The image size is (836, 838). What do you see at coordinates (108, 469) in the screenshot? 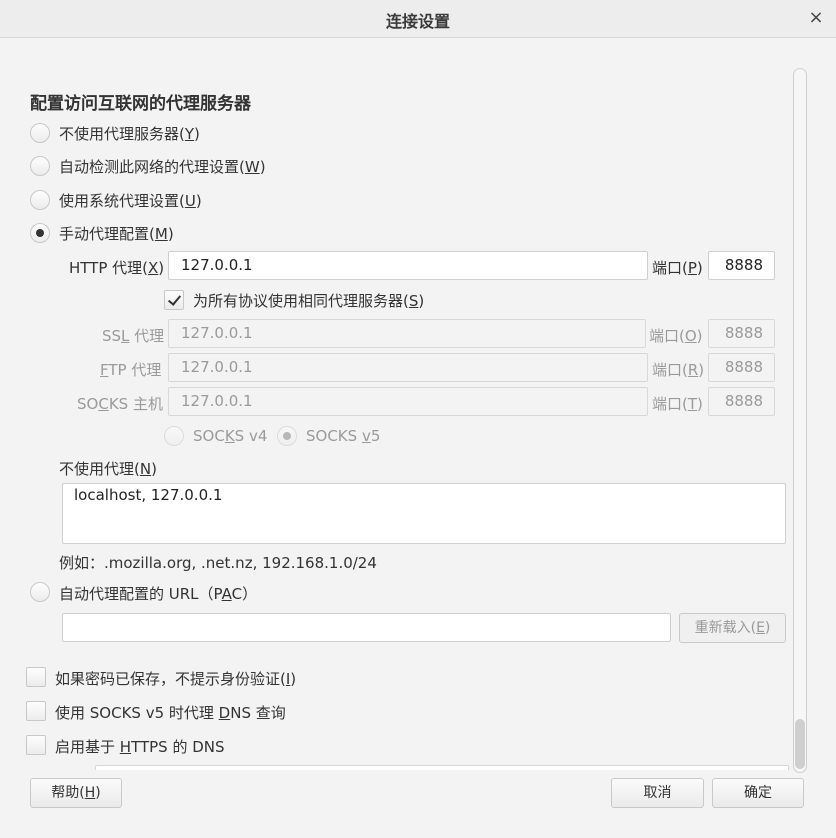
I see `label-no-proxy-for: 不使用代理(N)` at bounding box center [108, 469].